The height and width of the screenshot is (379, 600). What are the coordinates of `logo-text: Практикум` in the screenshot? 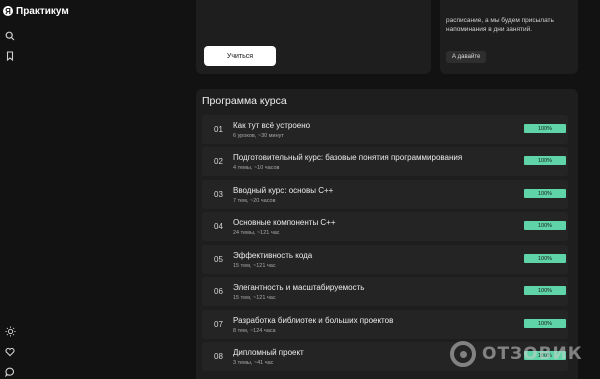 It's located at (42, 11).